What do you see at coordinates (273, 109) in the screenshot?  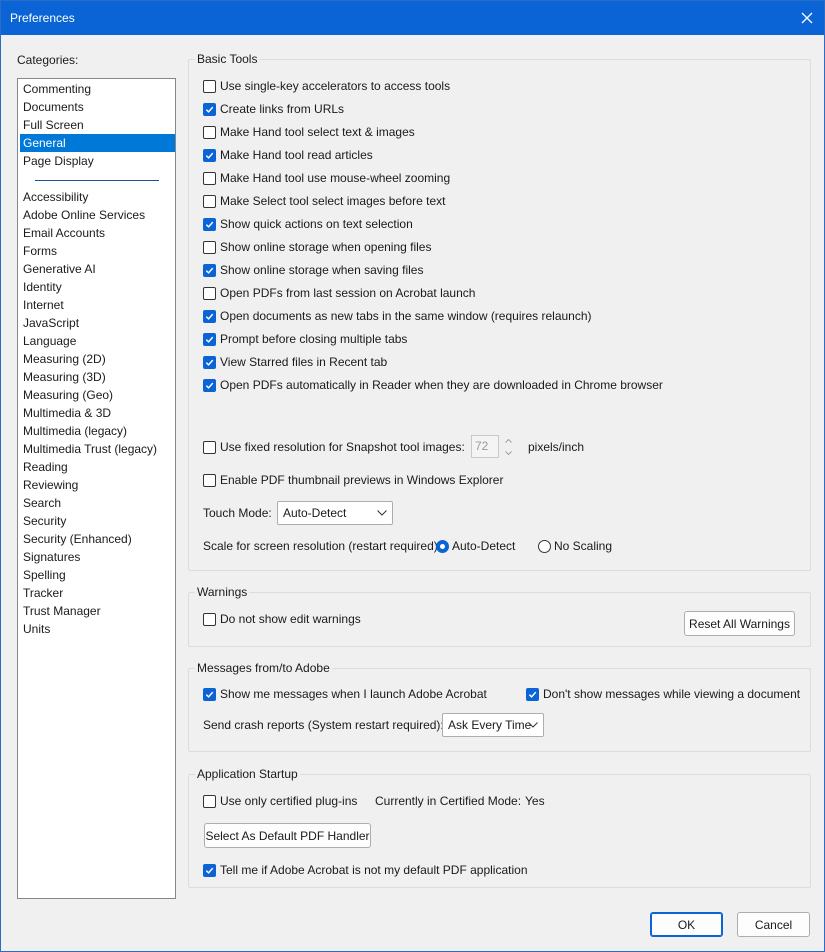 I see `checkbox-create-links: Create links from URLs` at bounding box center [273, 109].